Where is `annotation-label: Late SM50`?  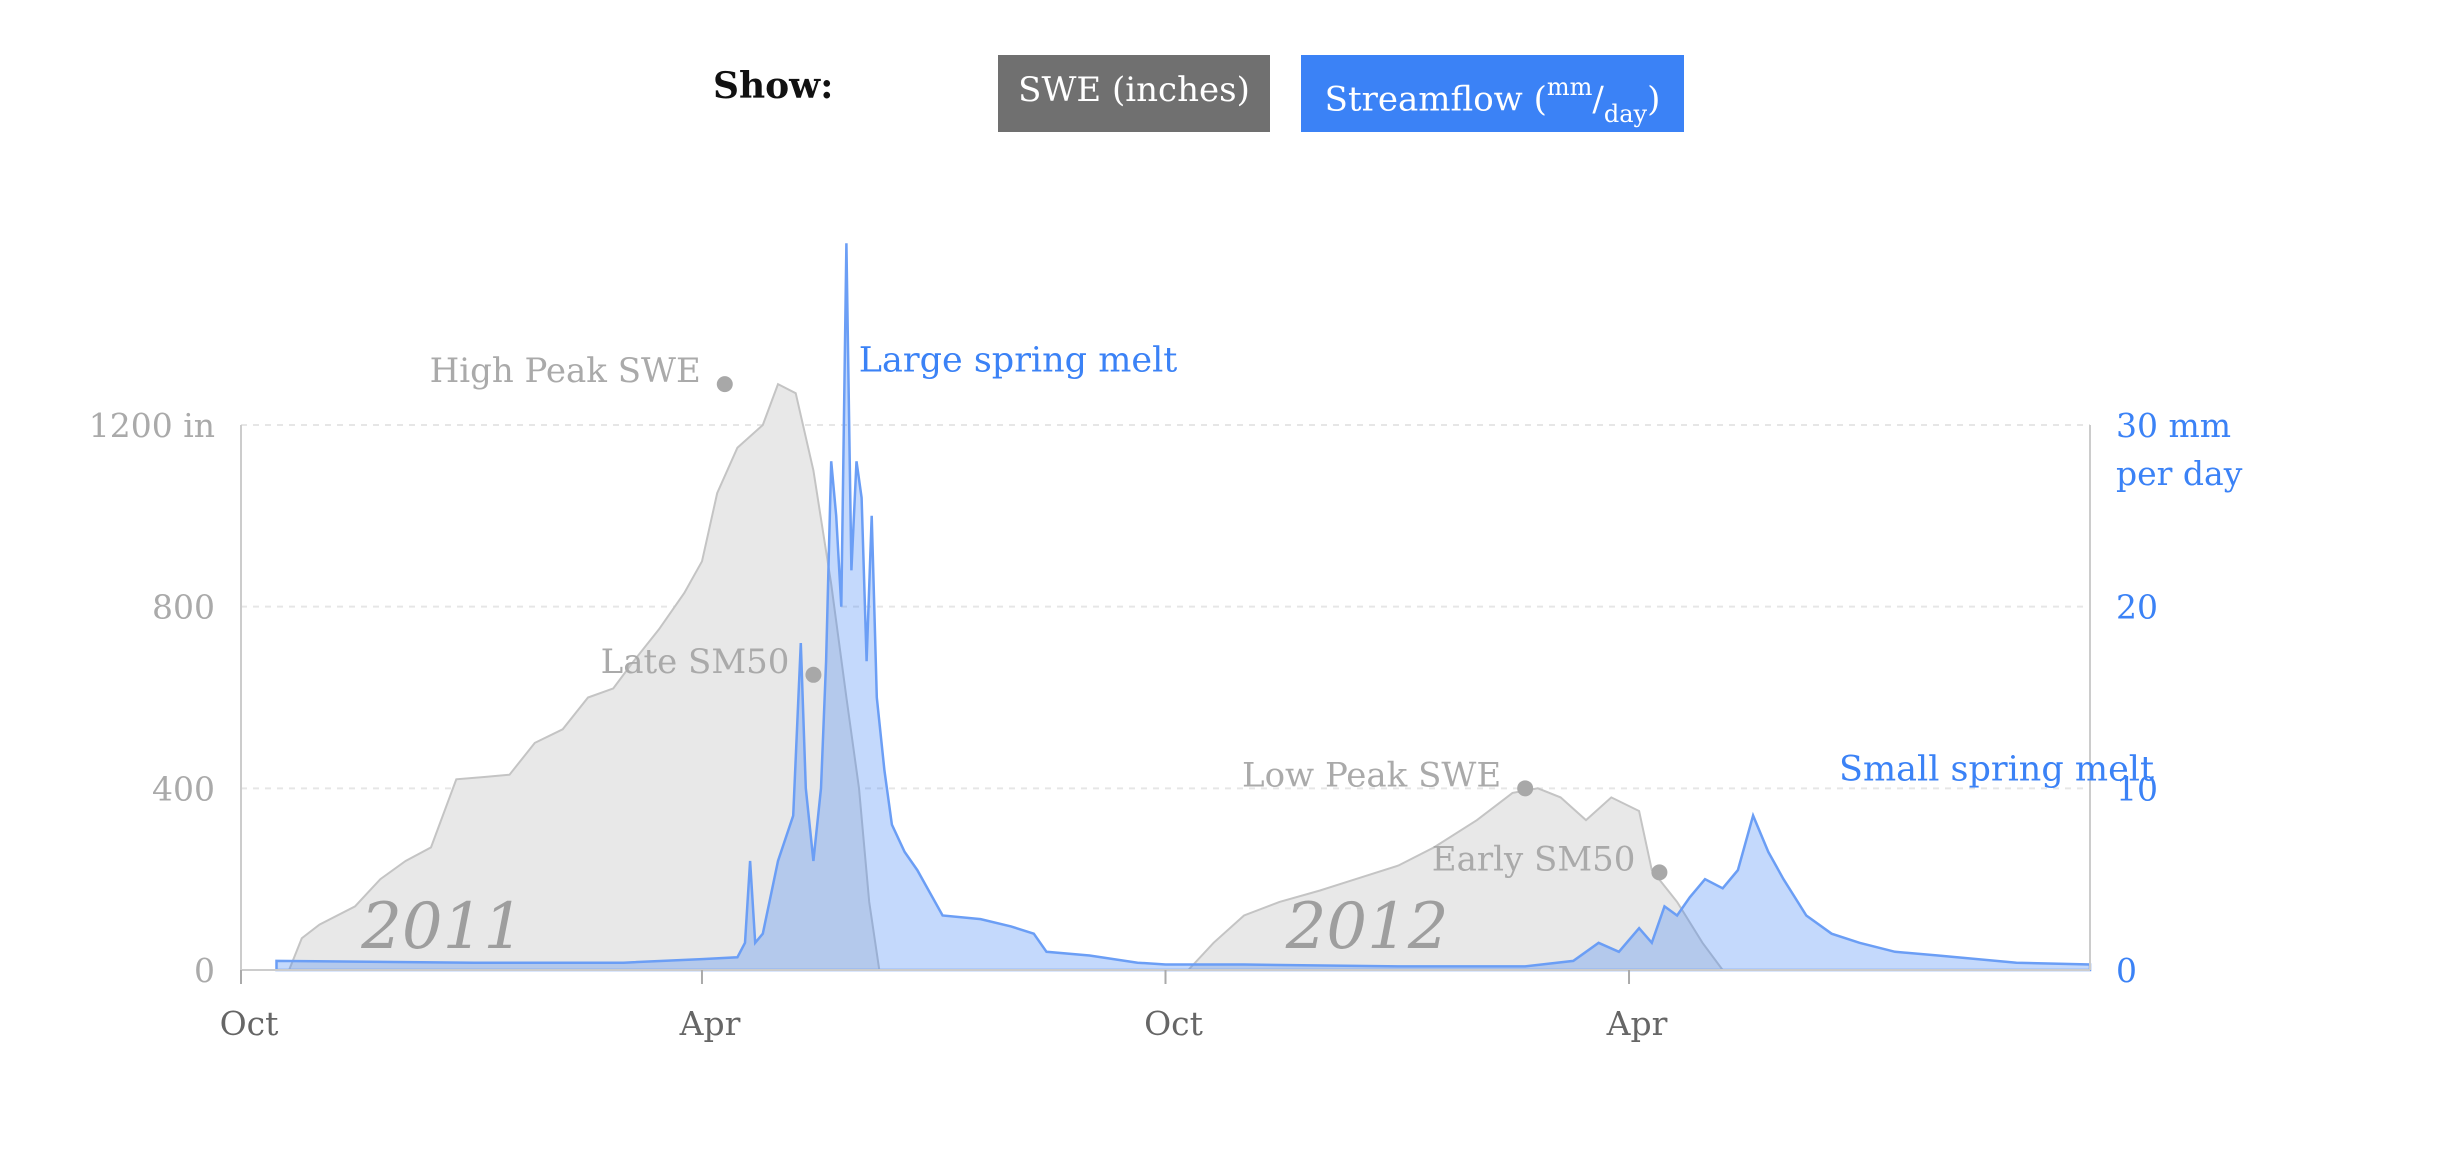 annotation-label: Late SM50 is located at coordinates (695, 662).